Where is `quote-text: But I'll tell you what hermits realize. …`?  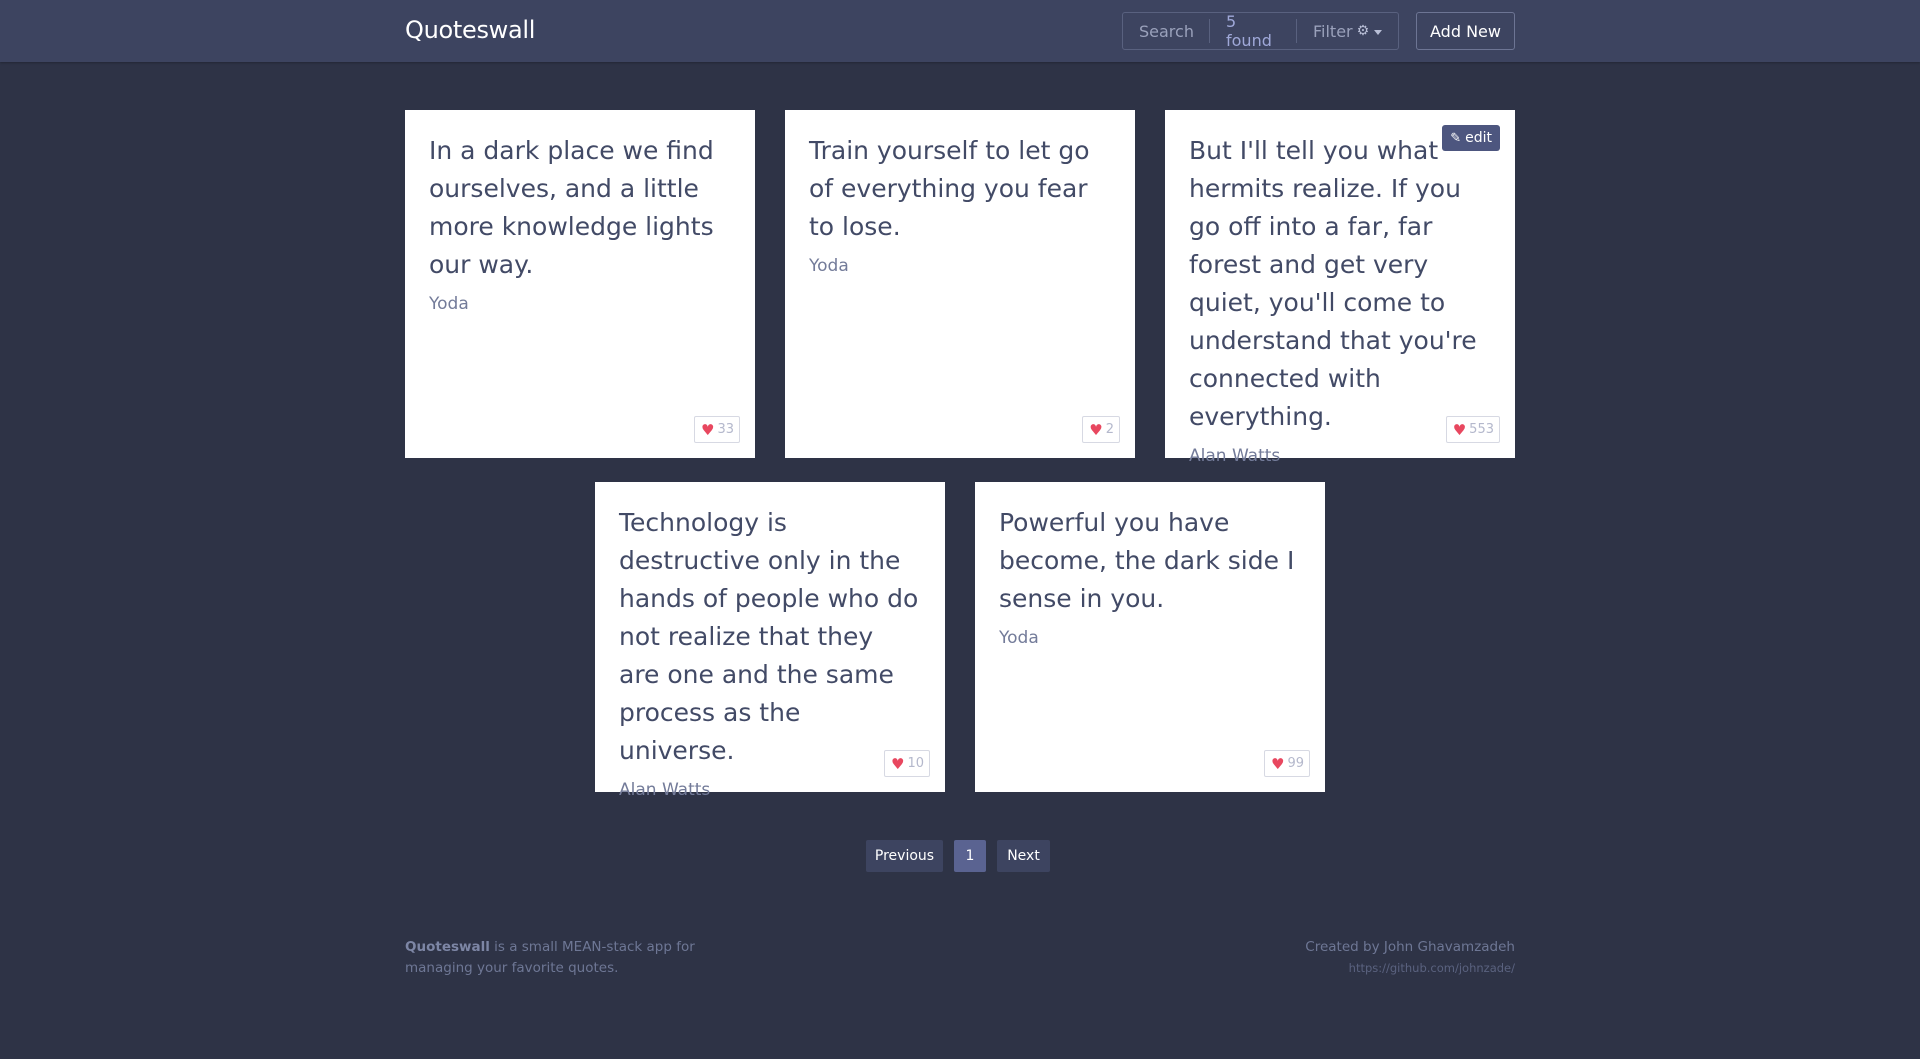
quote-text: But I'll tell you what hermits realize. … is located at coordinates (1333, 283).